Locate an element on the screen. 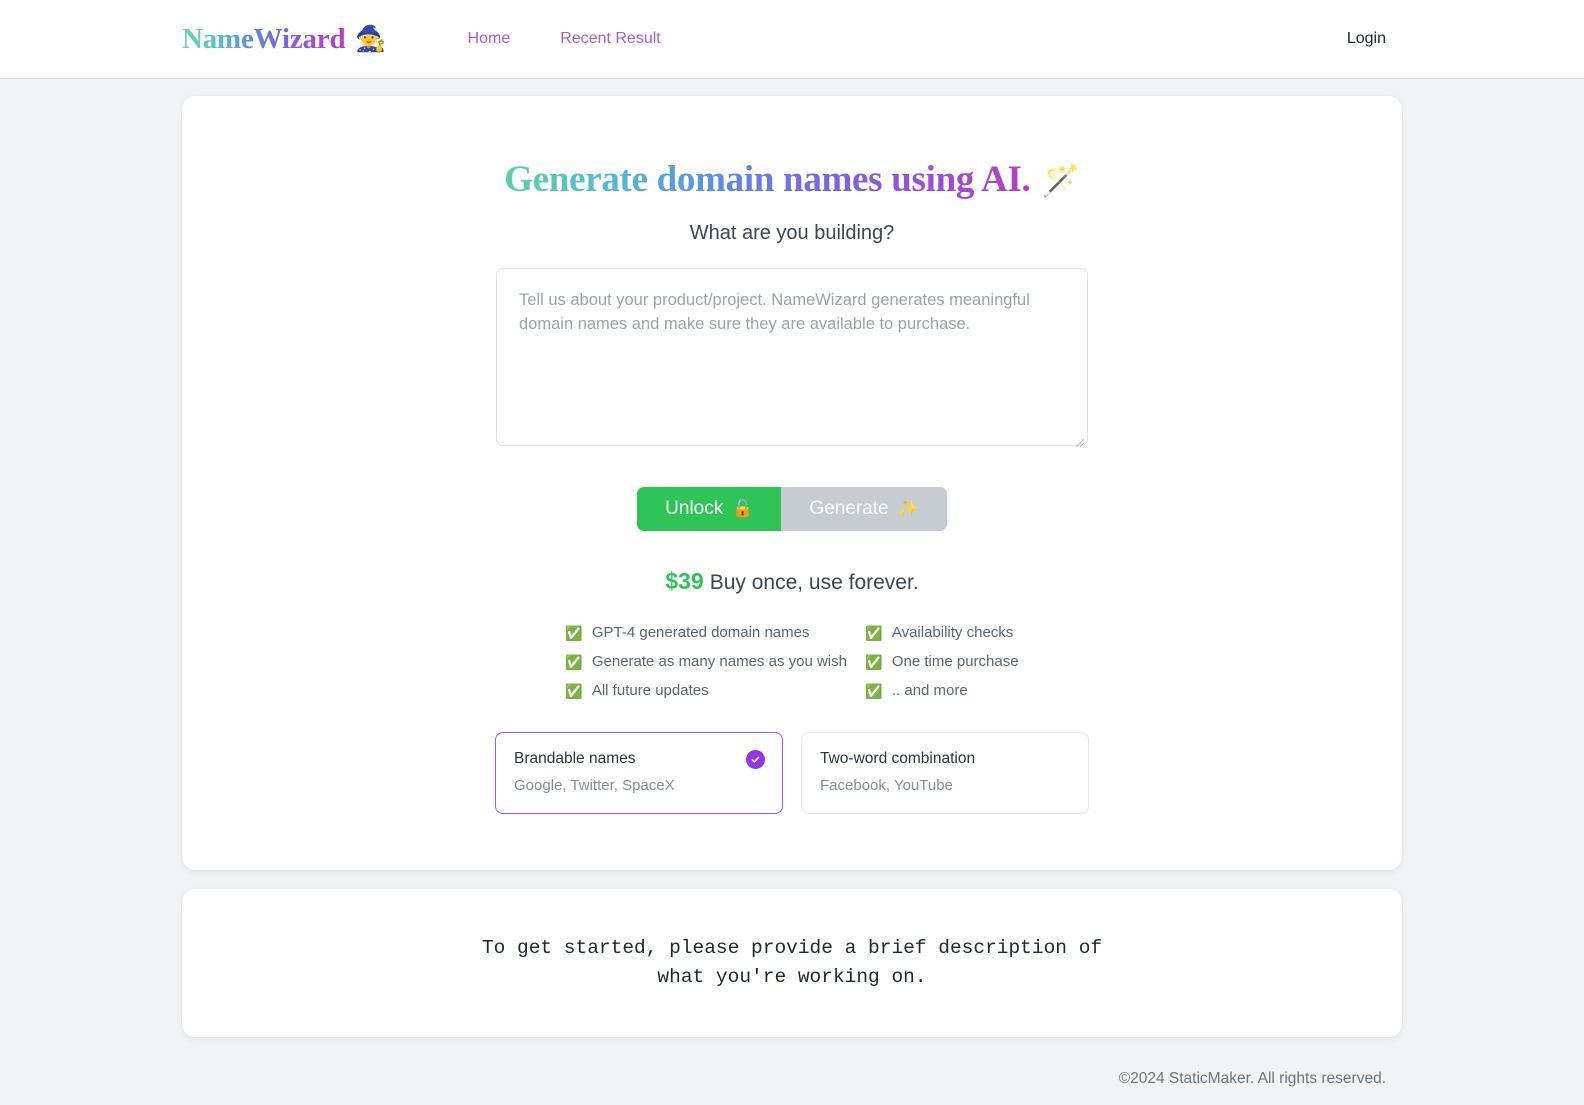 This screenshot has height=1105, width=1584. generate-button-label: Generate is located at coordinates (849, 508).